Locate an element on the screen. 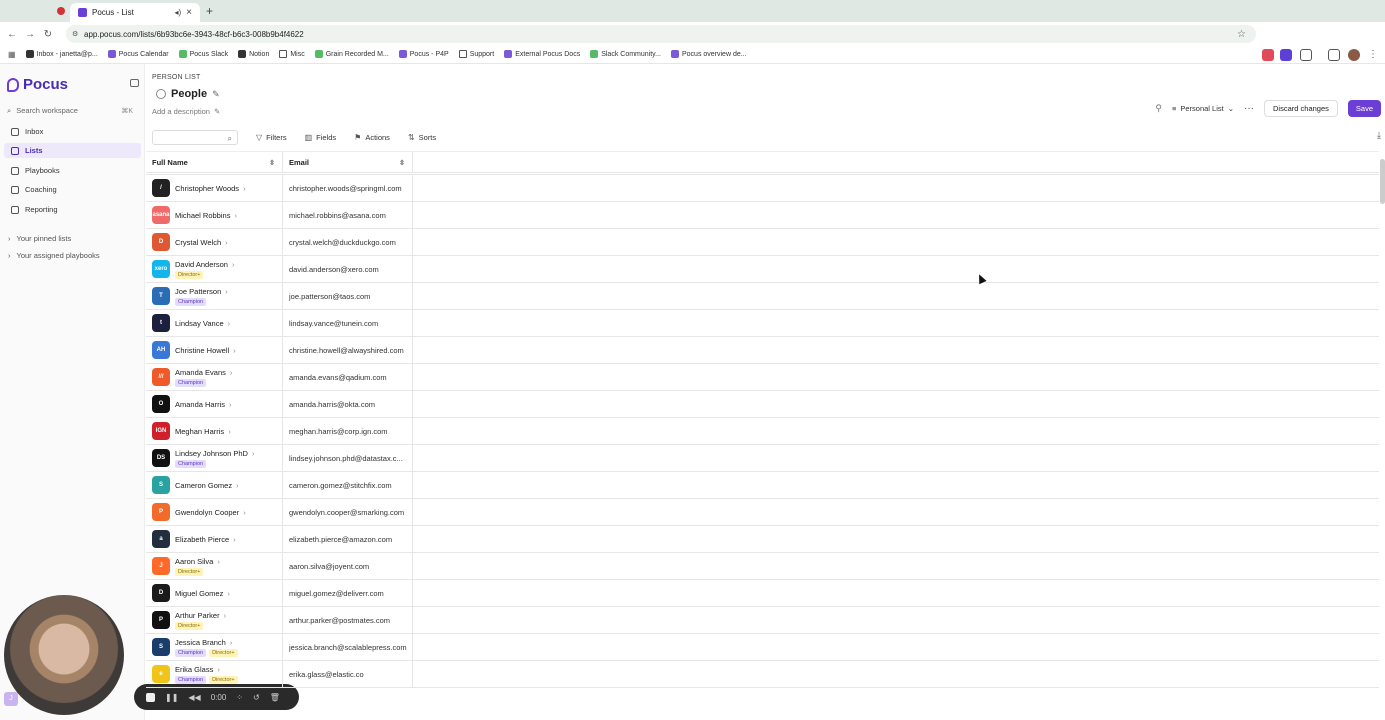  bookmark-item: External Pocus Docs is located at coordinates (542, 54).